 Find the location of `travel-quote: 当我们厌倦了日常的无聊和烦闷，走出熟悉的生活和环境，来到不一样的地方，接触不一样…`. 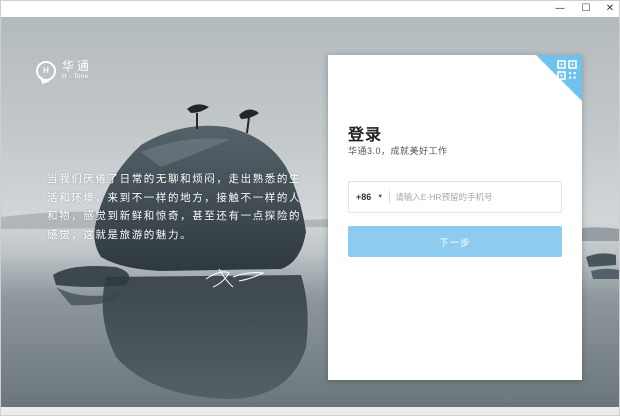

travel-quote: 当我们厌倦了日常的无聊和烦闷，走出熟悉的生活和环境，来到不一样的地方，接触不一样… is located at coordinates (174, 207).